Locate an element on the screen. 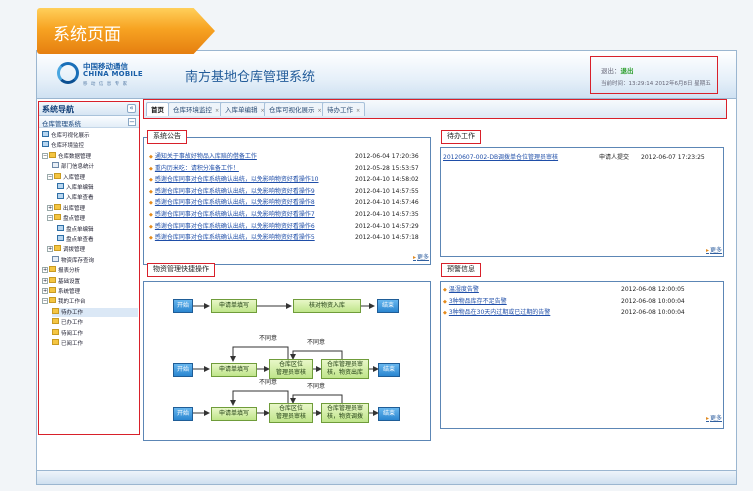  tab-item: 待办工作 × is located at coordinates (344, 109).